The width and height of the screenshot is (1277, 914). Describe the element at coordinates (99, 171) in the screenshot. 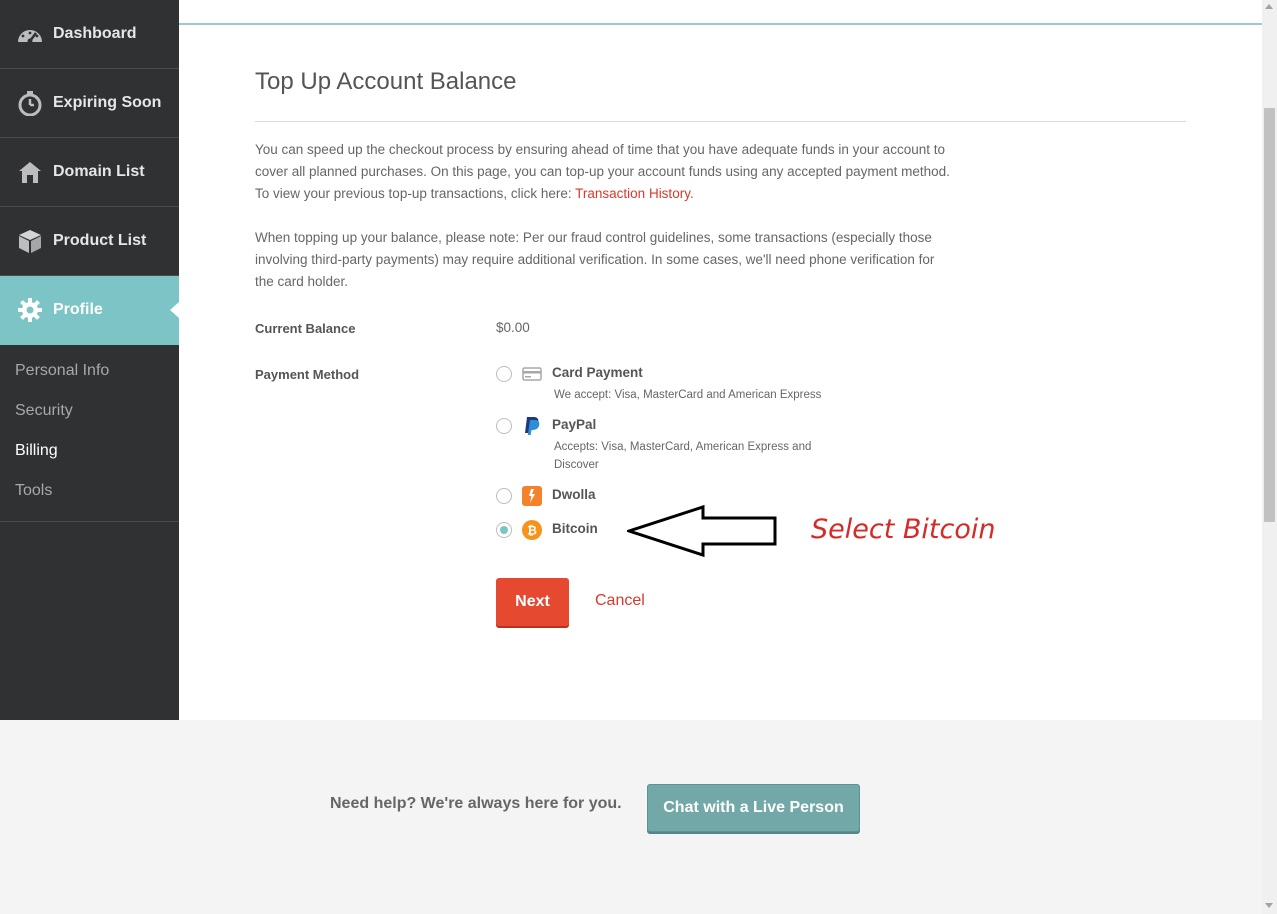

I see `sidebar-item-label: Domain List` at that location.